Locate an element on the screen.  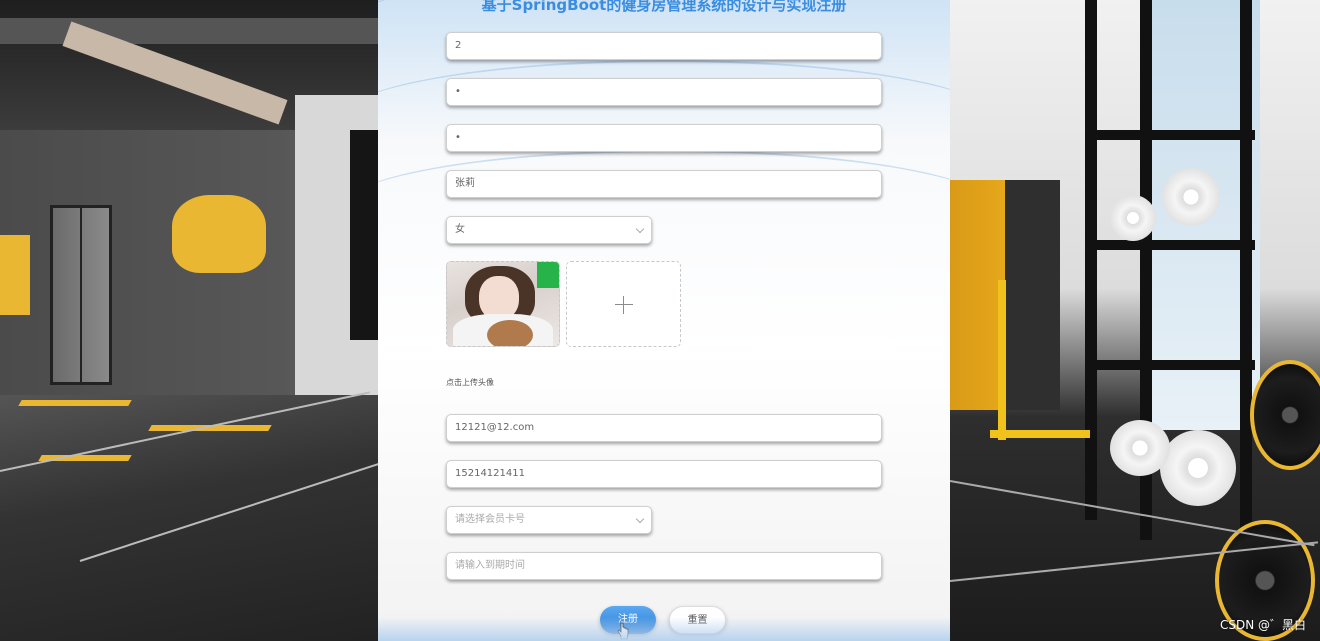
wall-poster is located at coordinates (364, 235).